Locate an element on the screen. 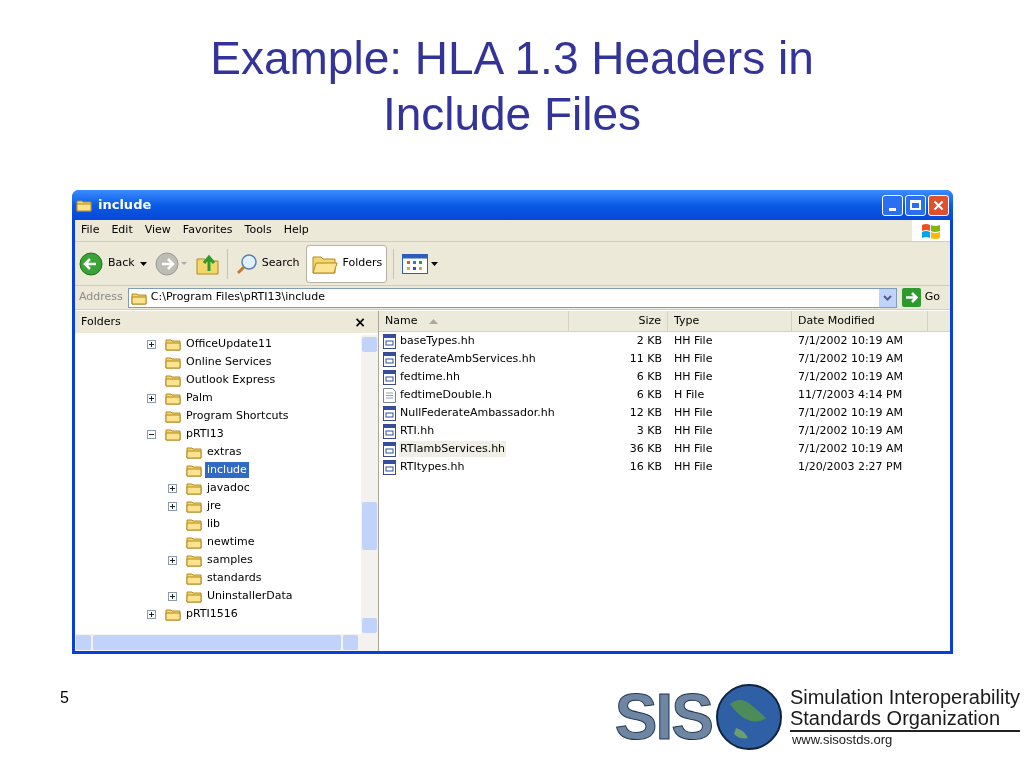 The width and height of the screenshot is (1024, 768). file-size: 6 KB is located at coordinates (649, 394).